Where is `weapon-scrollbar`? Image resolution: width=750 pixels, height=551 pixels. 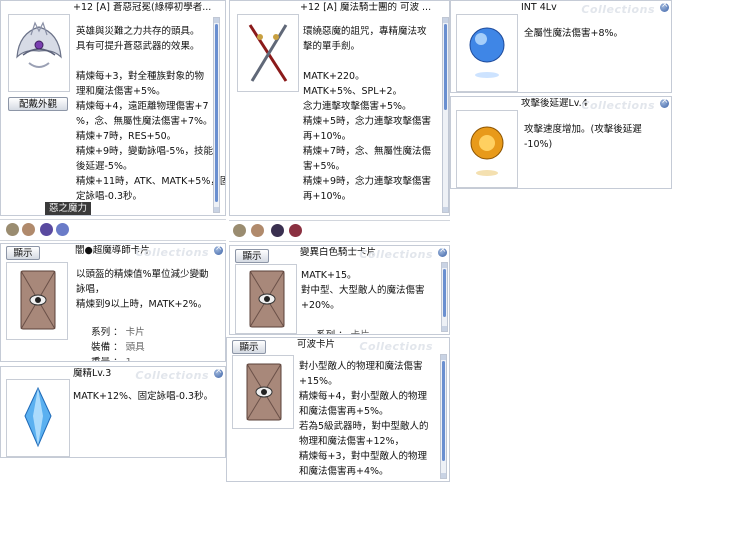 weapon-scrollbar is located at coordinates (445, 115).